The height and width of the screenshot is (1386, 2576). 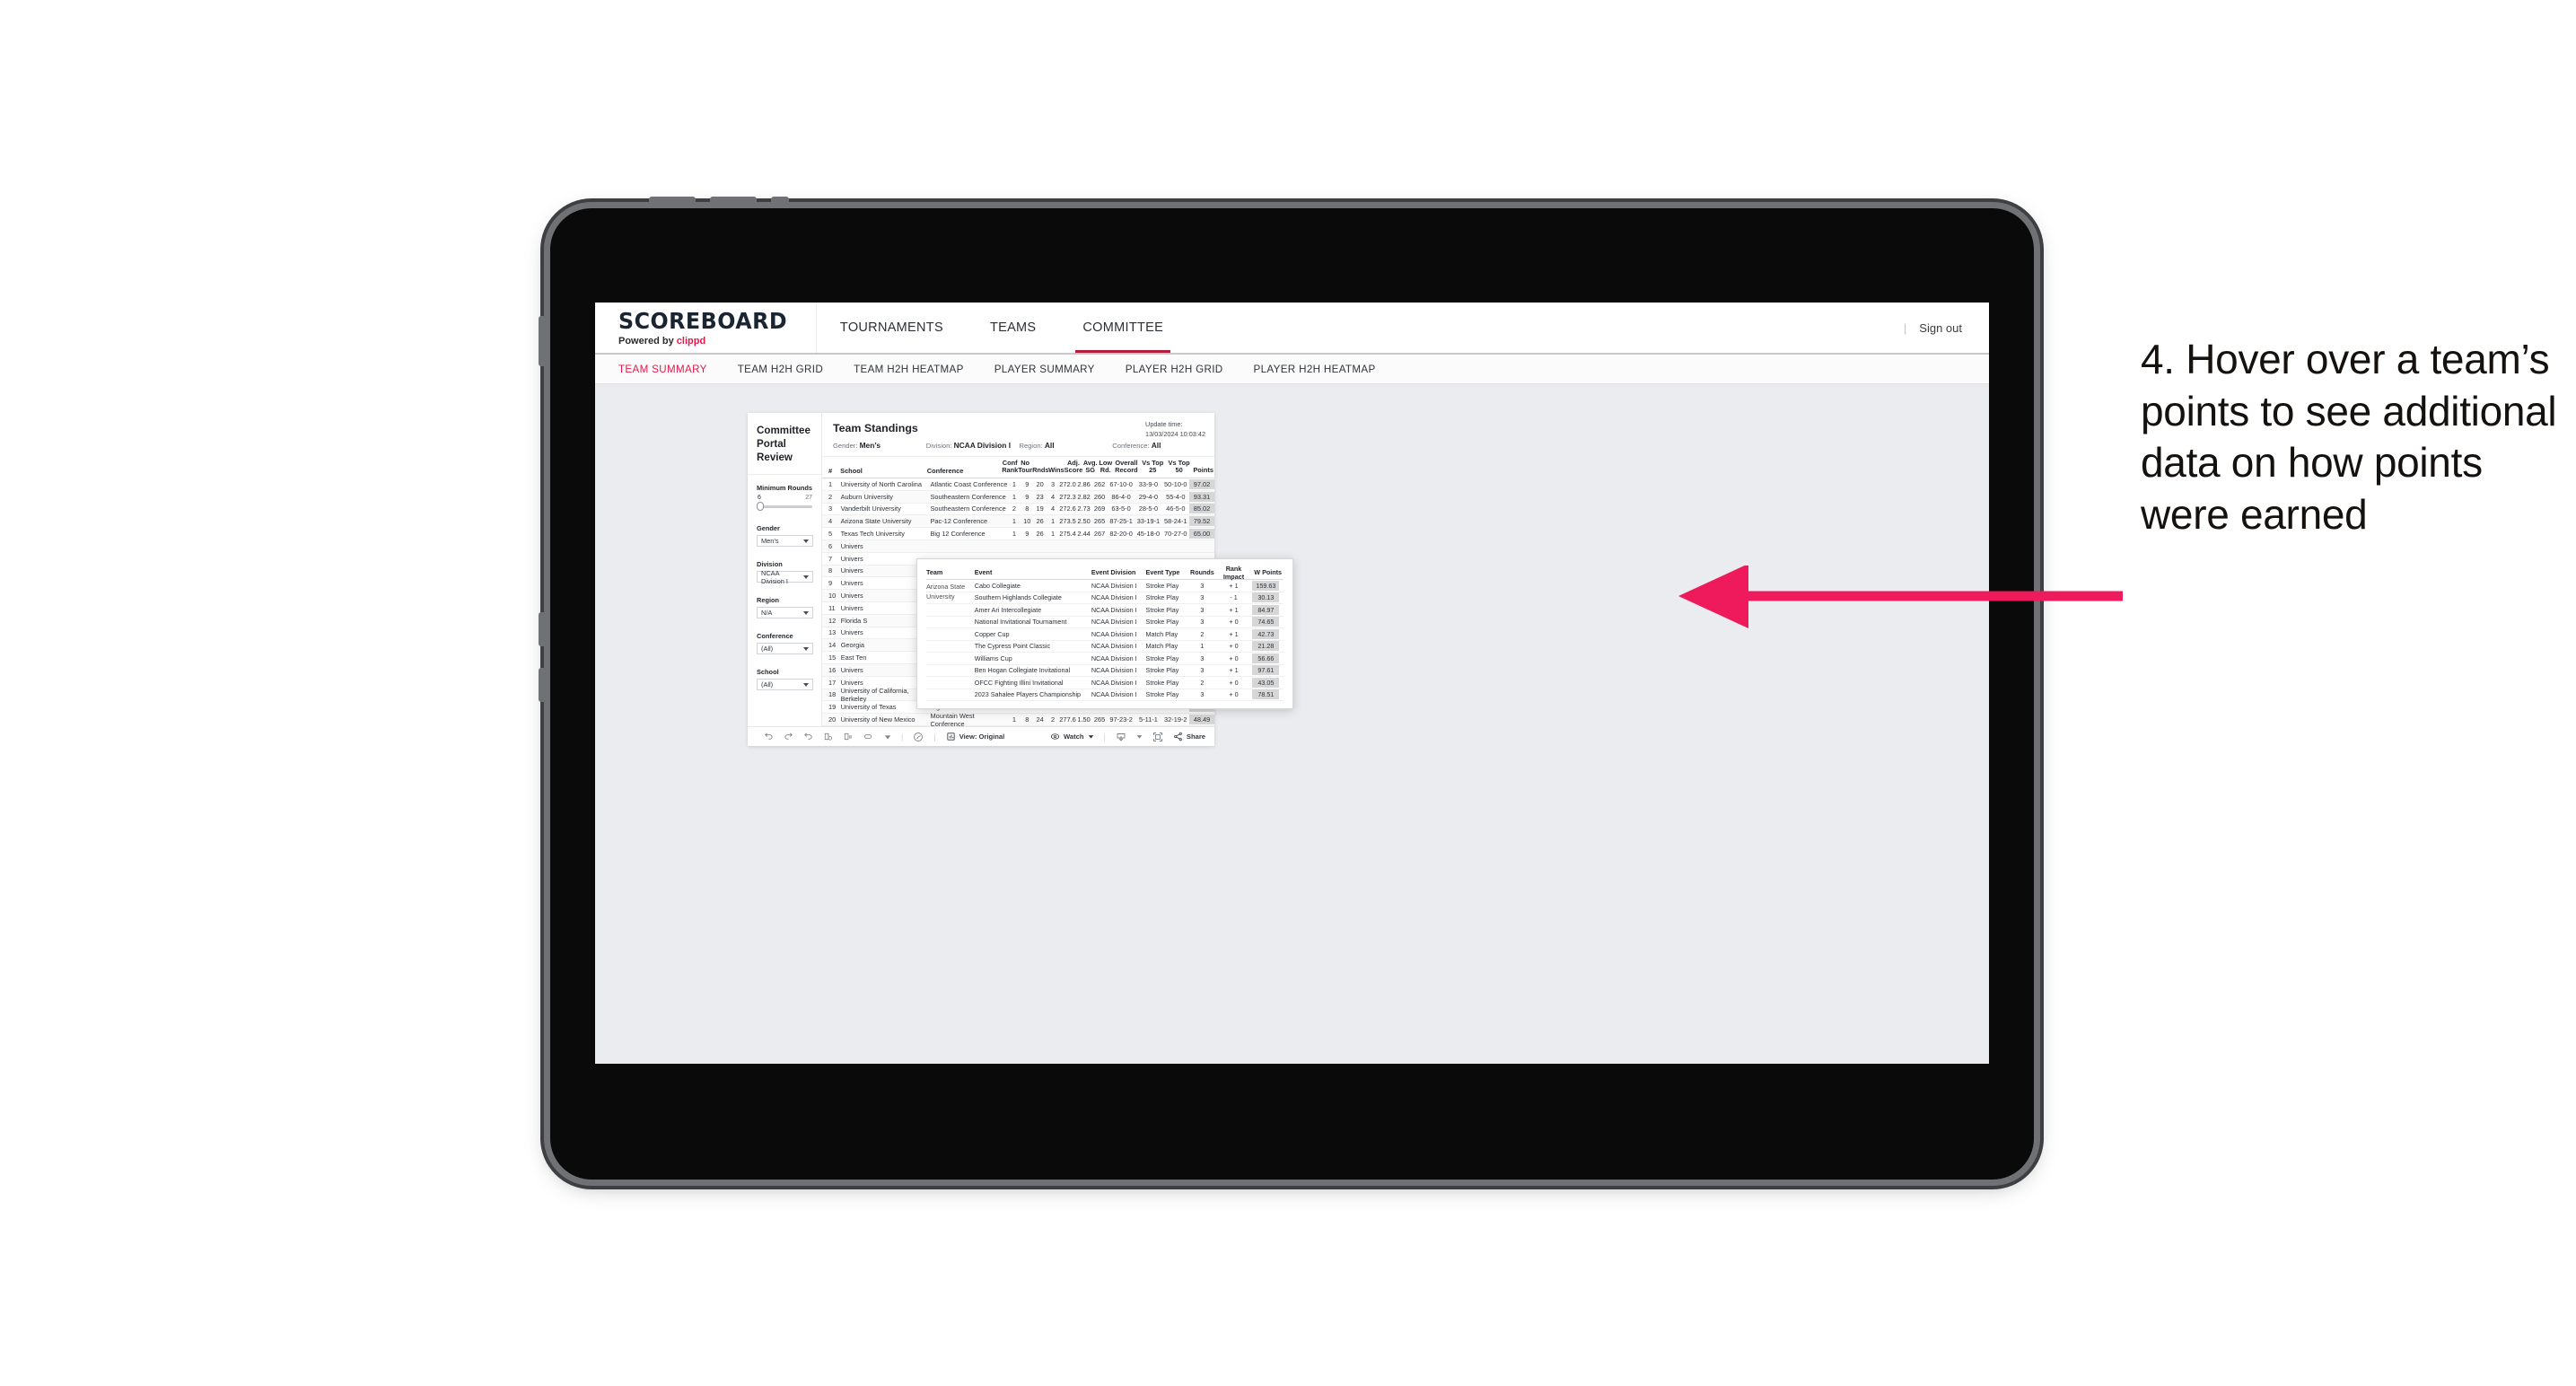 I want to click on cell-points: 65.00, so click(x=1201, y=534).